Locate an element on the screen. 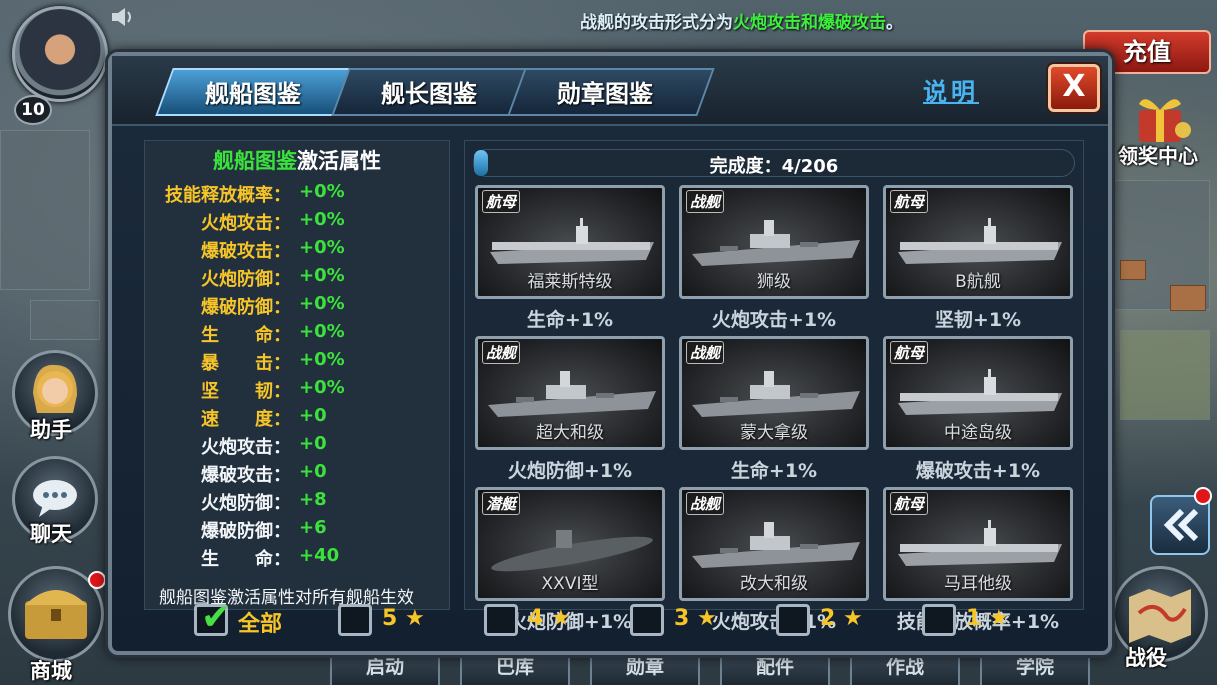 The image size is (1217, 685). tab-ship-collection-label: 舰船图鉴 is located at coordinates (253, 91).